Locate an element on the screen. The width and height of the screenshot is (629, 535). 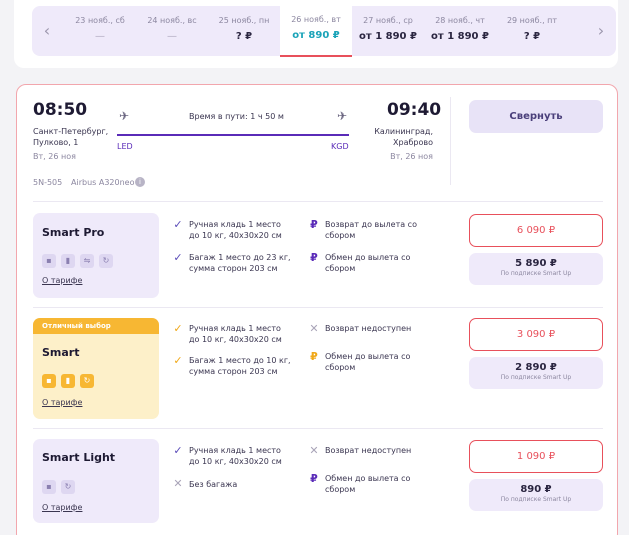
date-label: 24 нояб., вс is located at coordinates (172, 20).